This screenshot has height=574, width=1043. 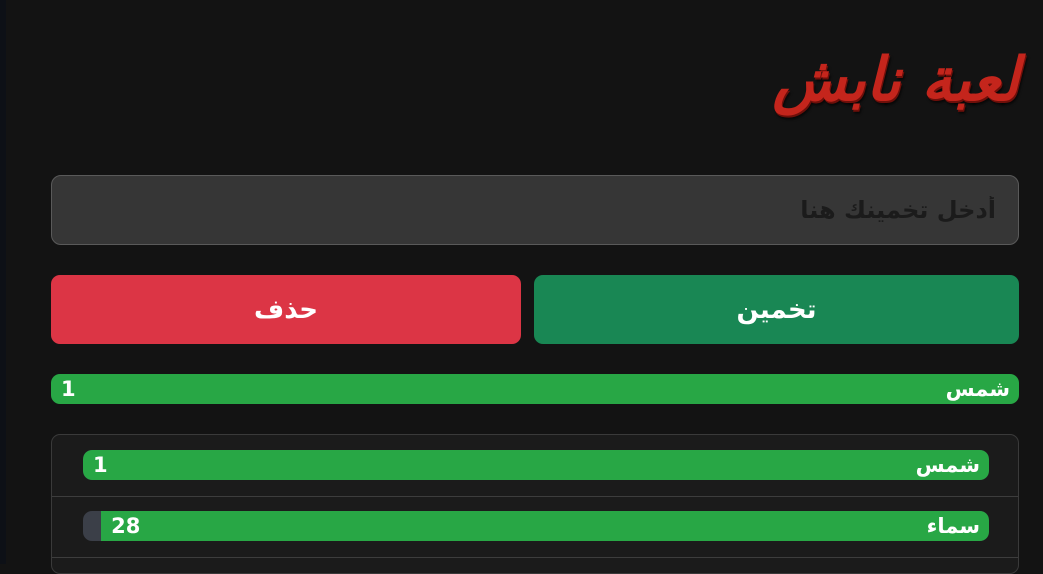 I want to click on similarity-bar: سماء 28, so click(x=536, y=526).